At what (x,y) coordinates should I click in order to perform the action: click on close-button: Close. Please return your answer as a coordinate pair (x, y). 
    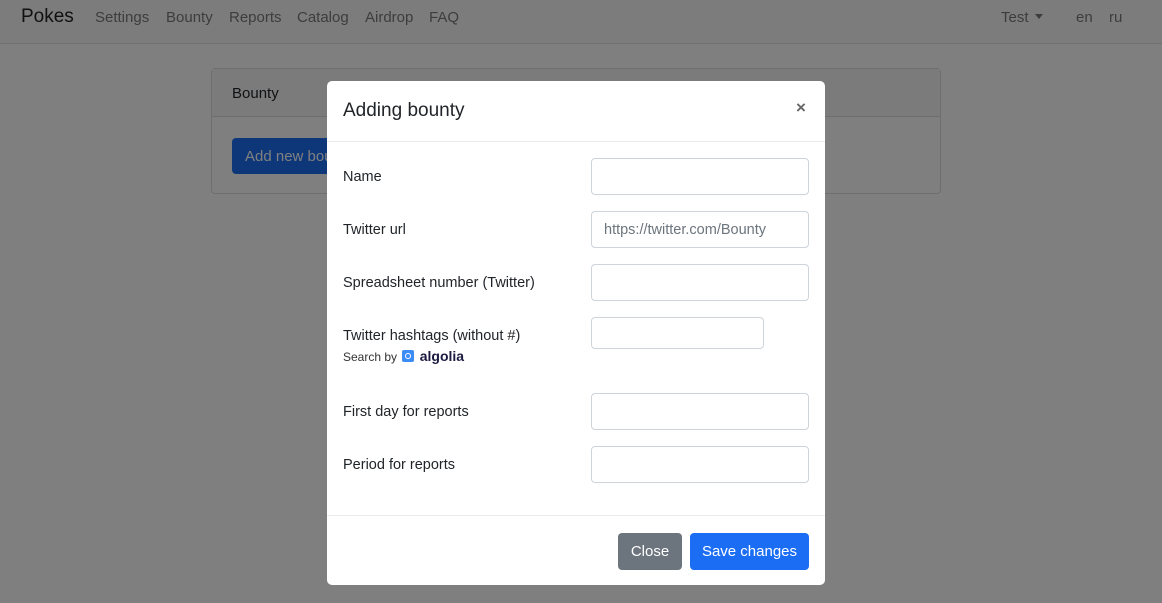
    Looking at the image, I should click on (650, 551).